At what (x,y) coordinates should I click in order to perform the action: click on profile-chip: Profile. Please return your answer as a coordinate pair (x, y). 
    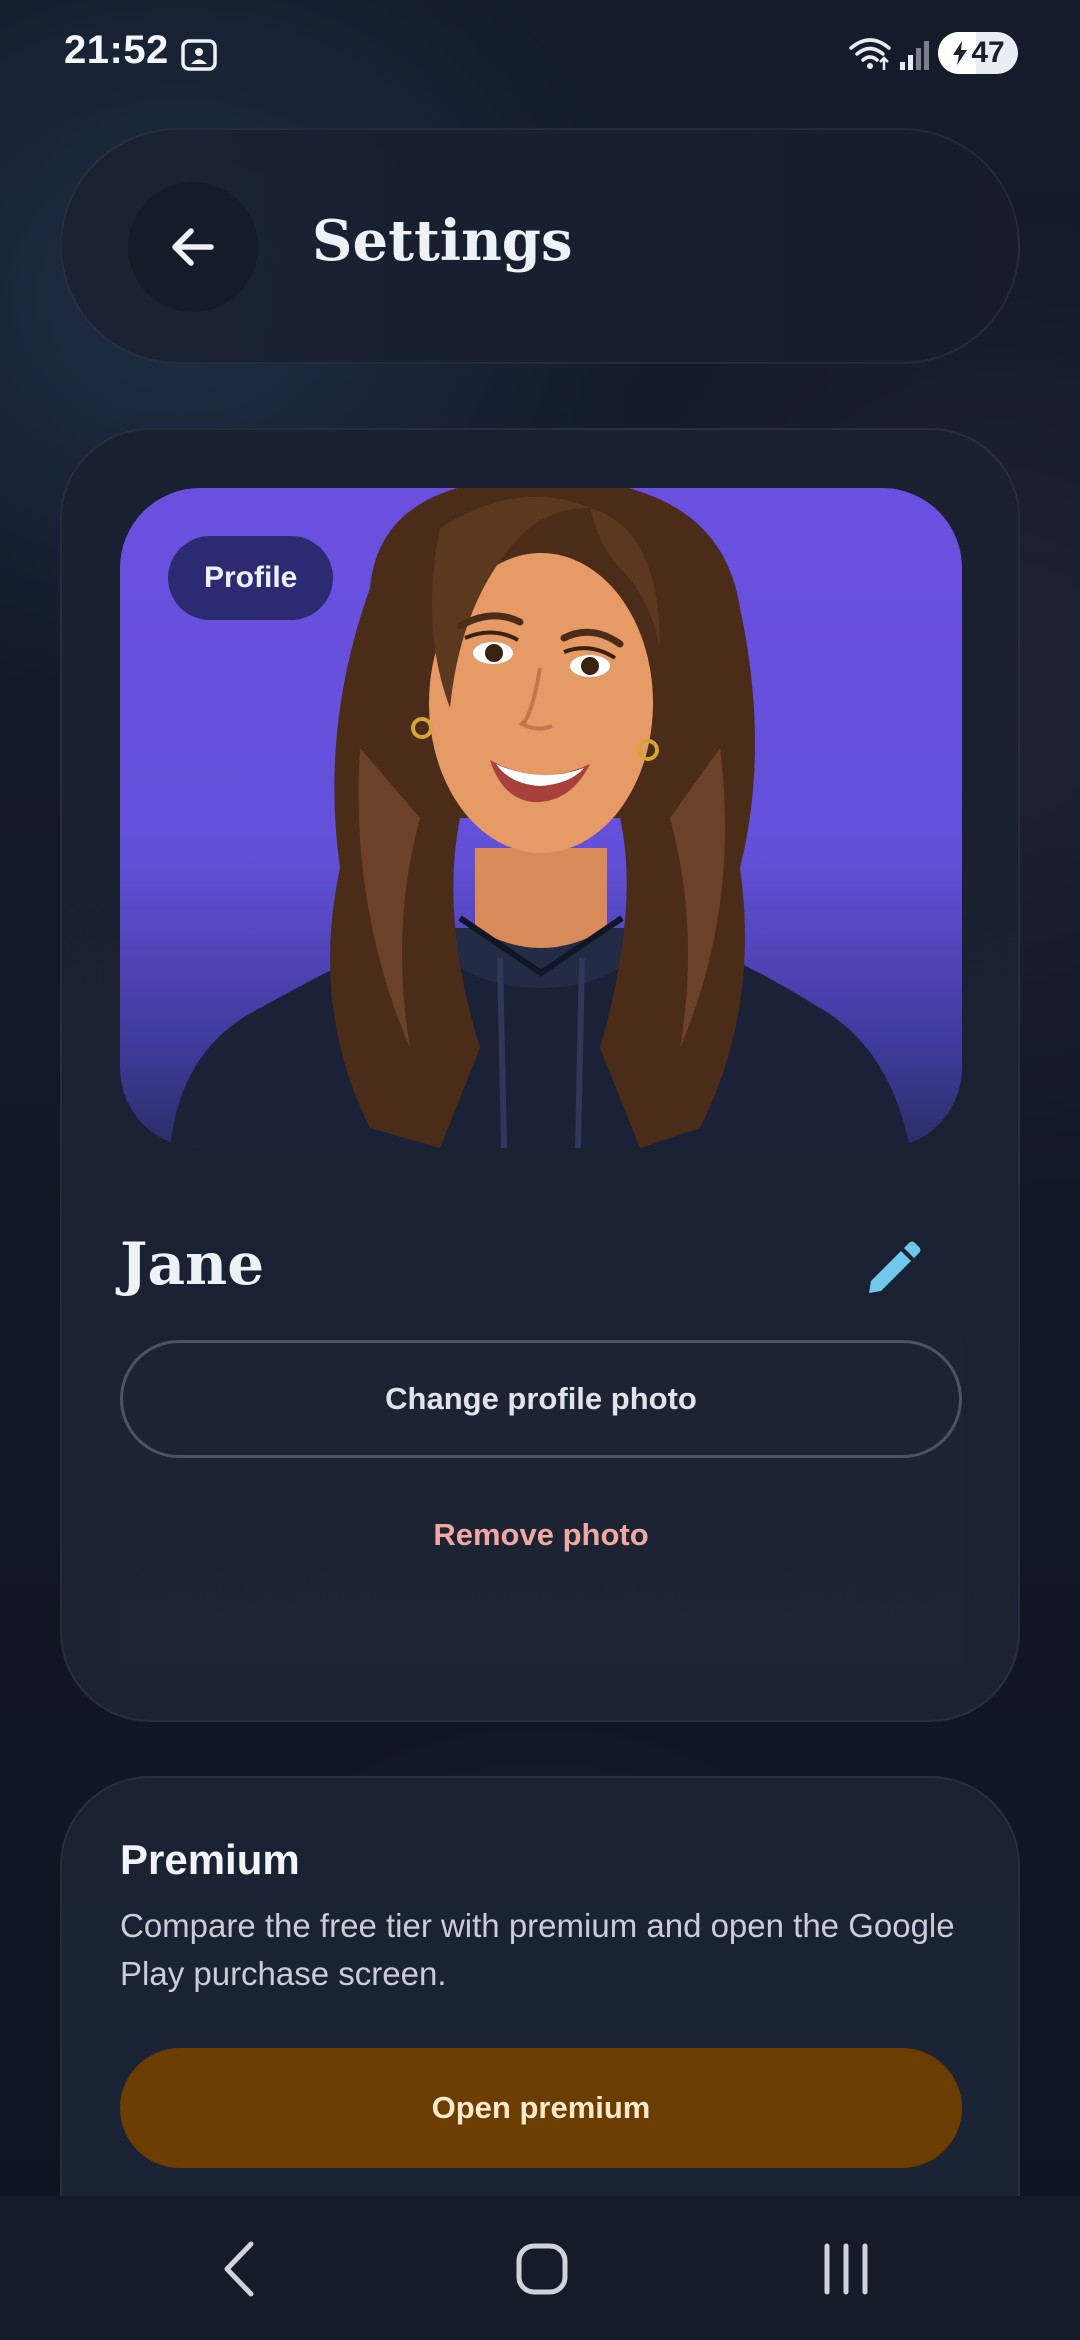
    Looking at the image, I should click on (251, 578).